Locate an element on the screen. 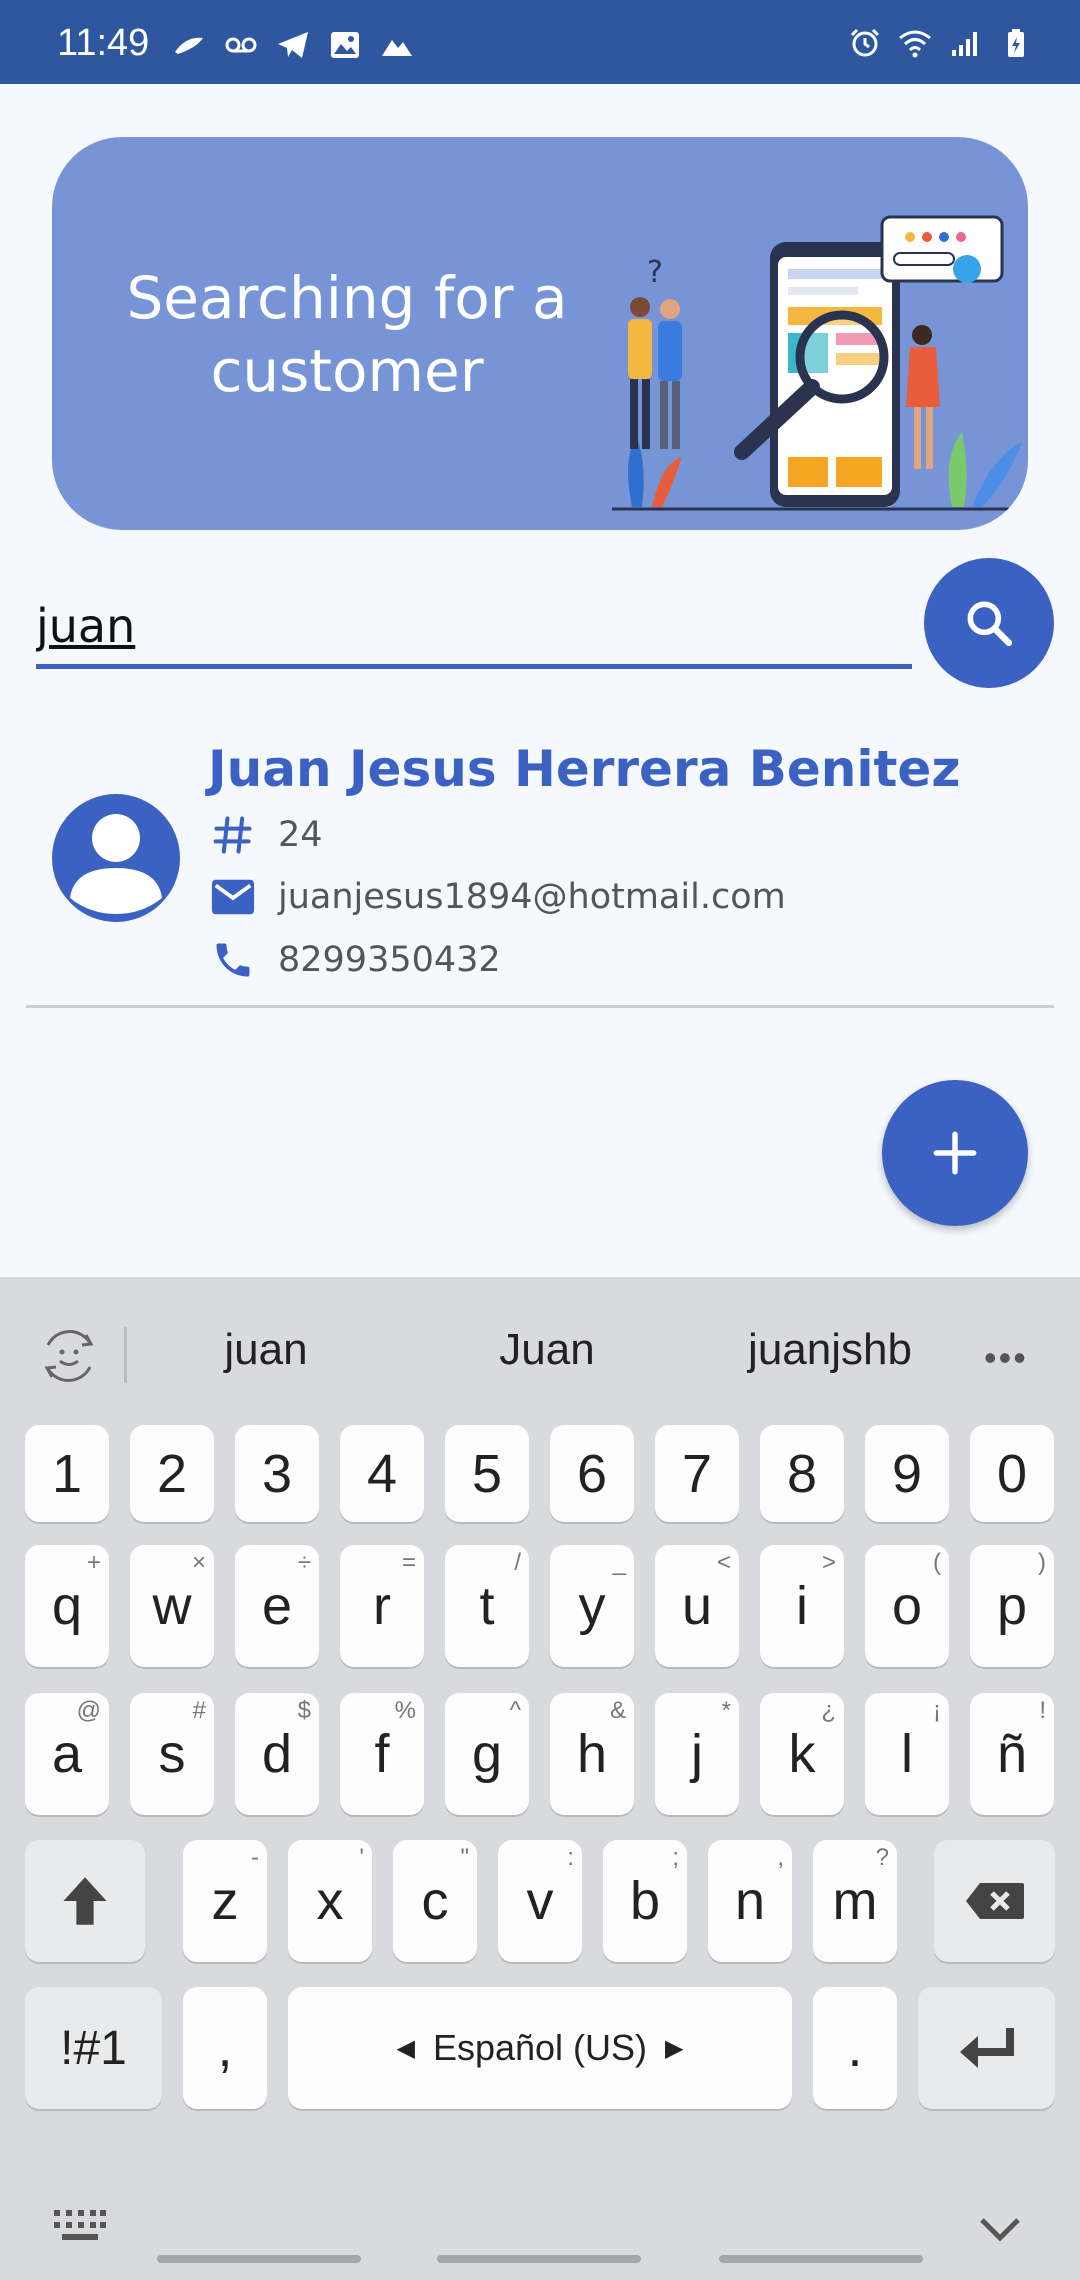  key-e-label: e is located at coordinates (277, 1606).